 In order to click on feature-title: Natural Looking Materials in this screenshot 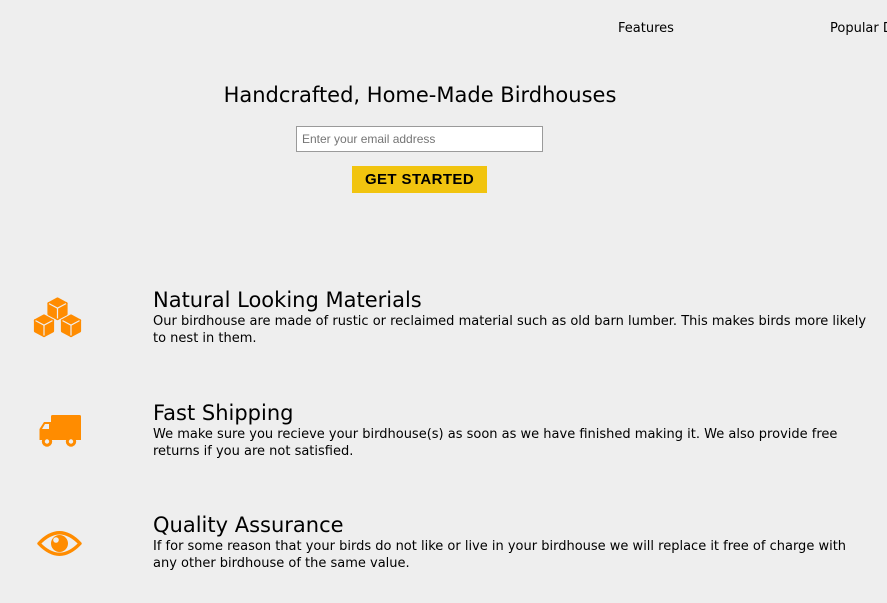, I will do `click(287, 300)`.